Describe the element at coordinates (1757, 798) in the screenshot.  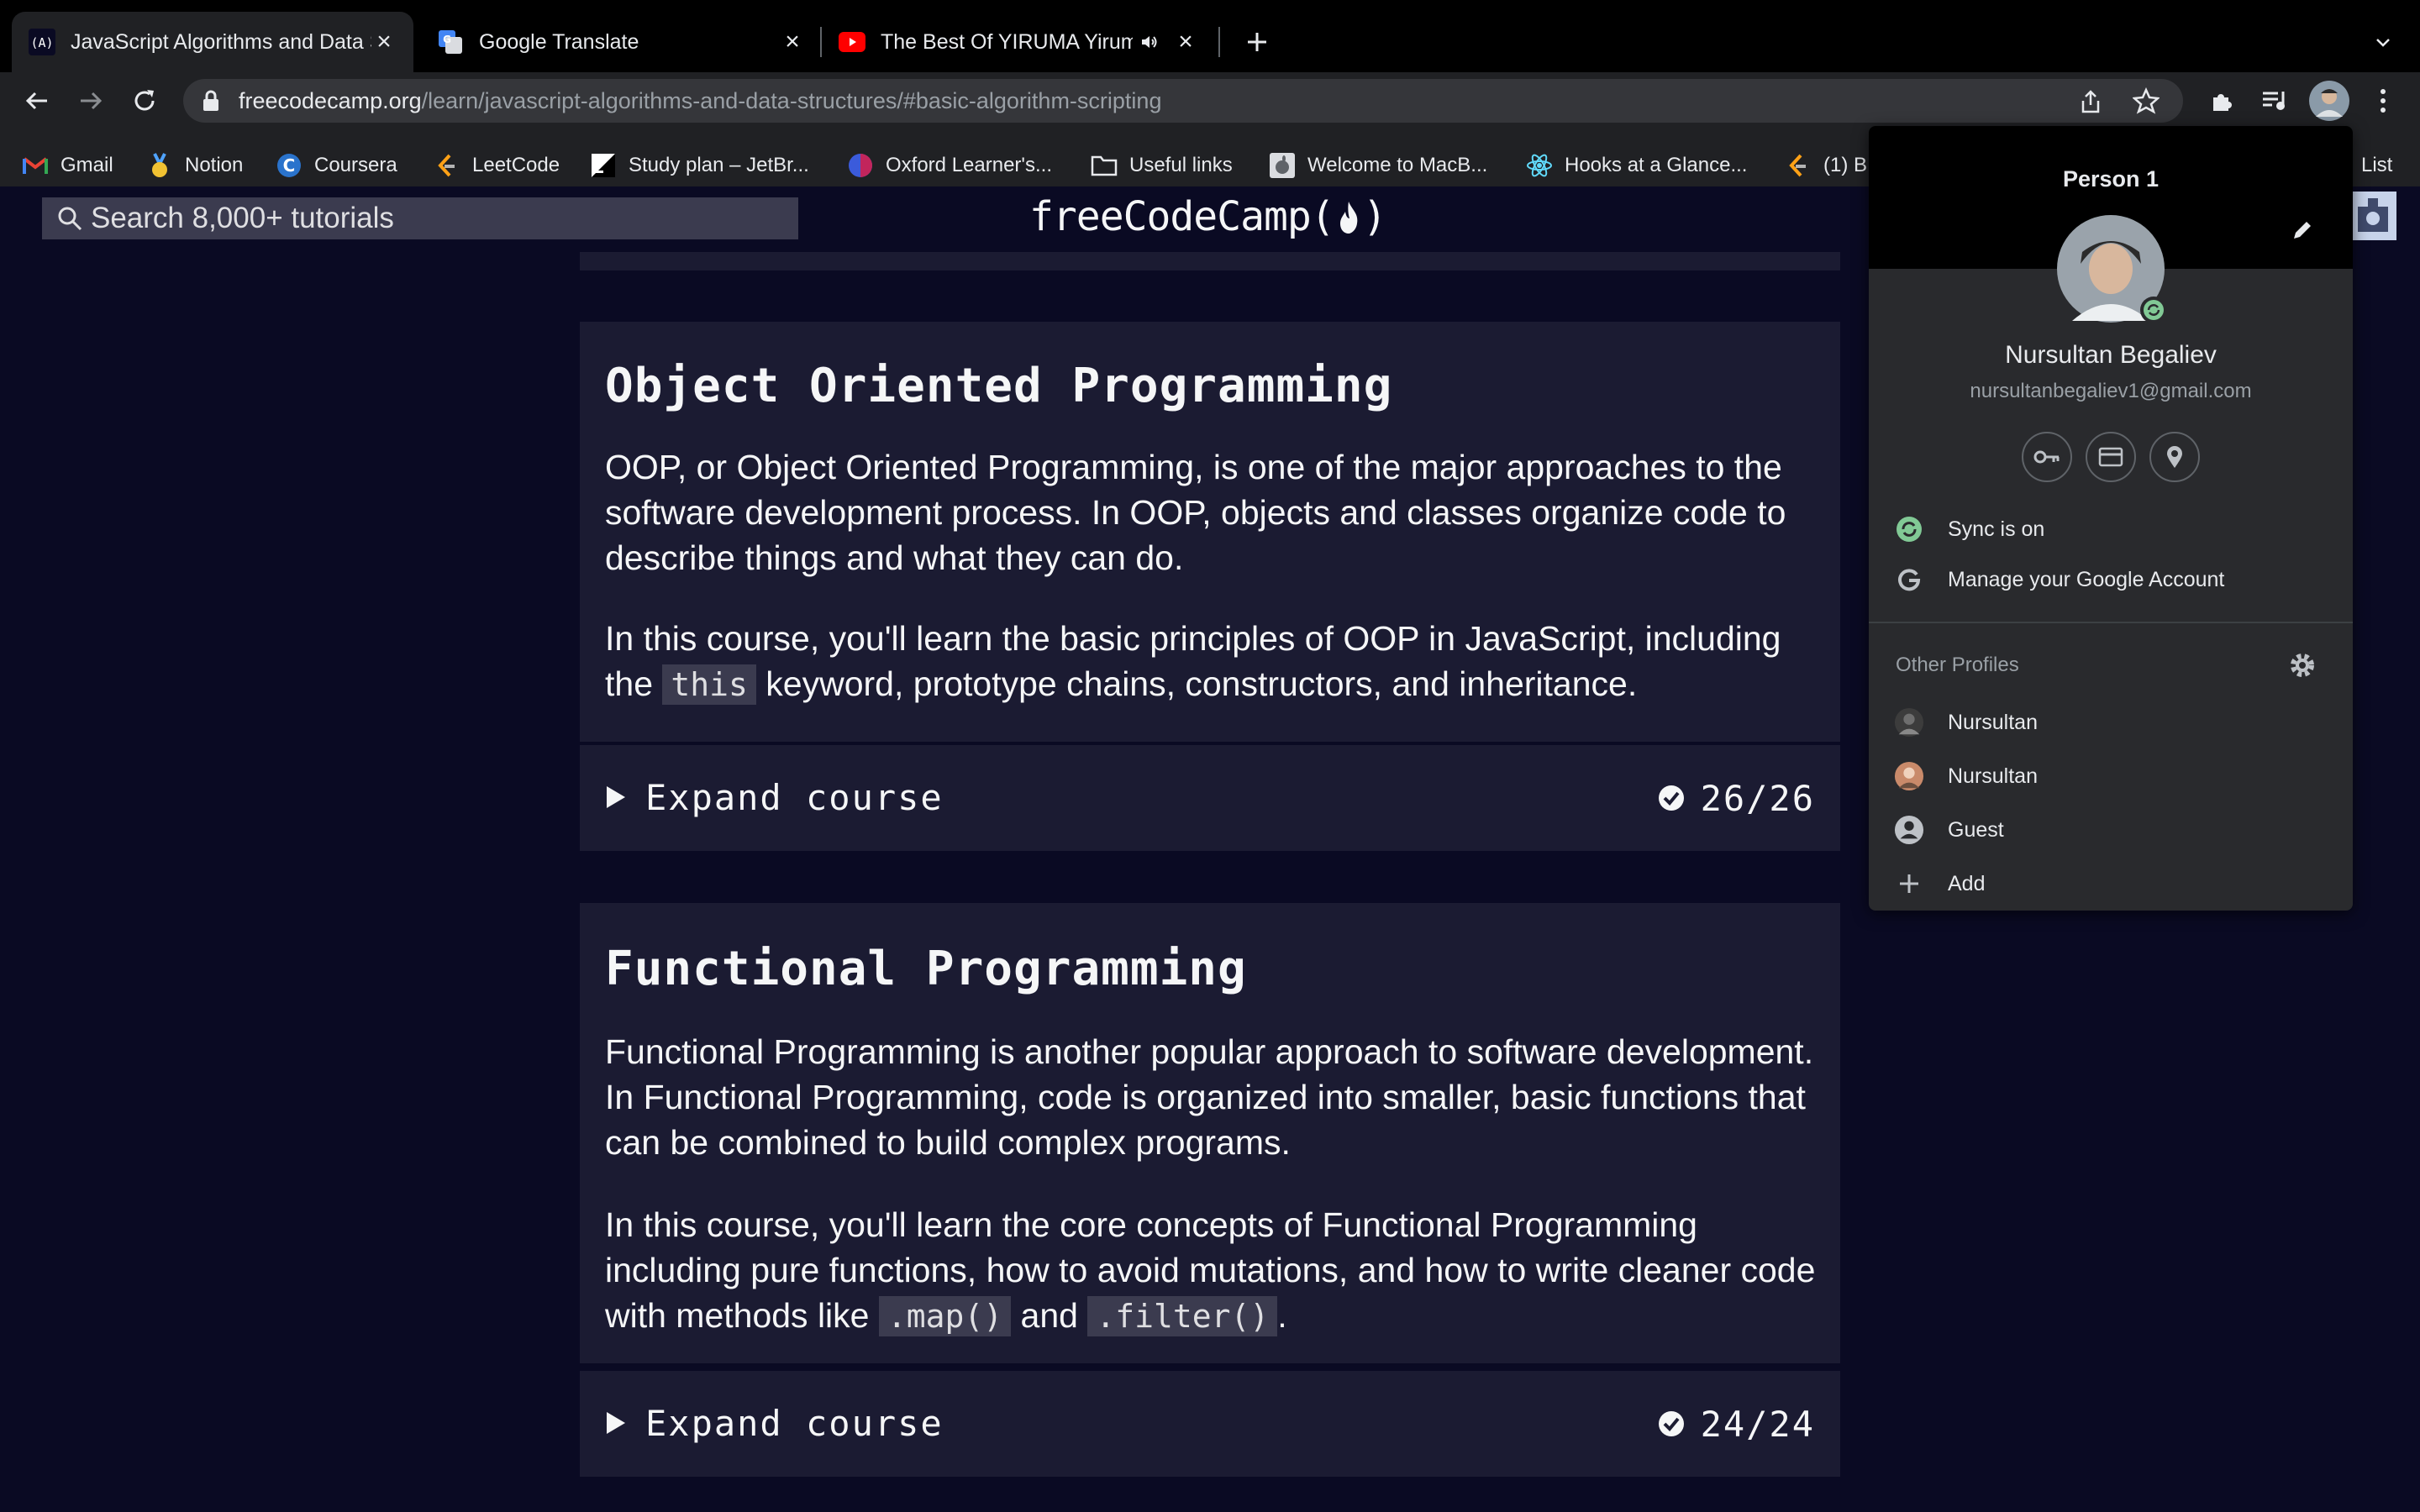
I see `progress-text: 26/26` at that location.